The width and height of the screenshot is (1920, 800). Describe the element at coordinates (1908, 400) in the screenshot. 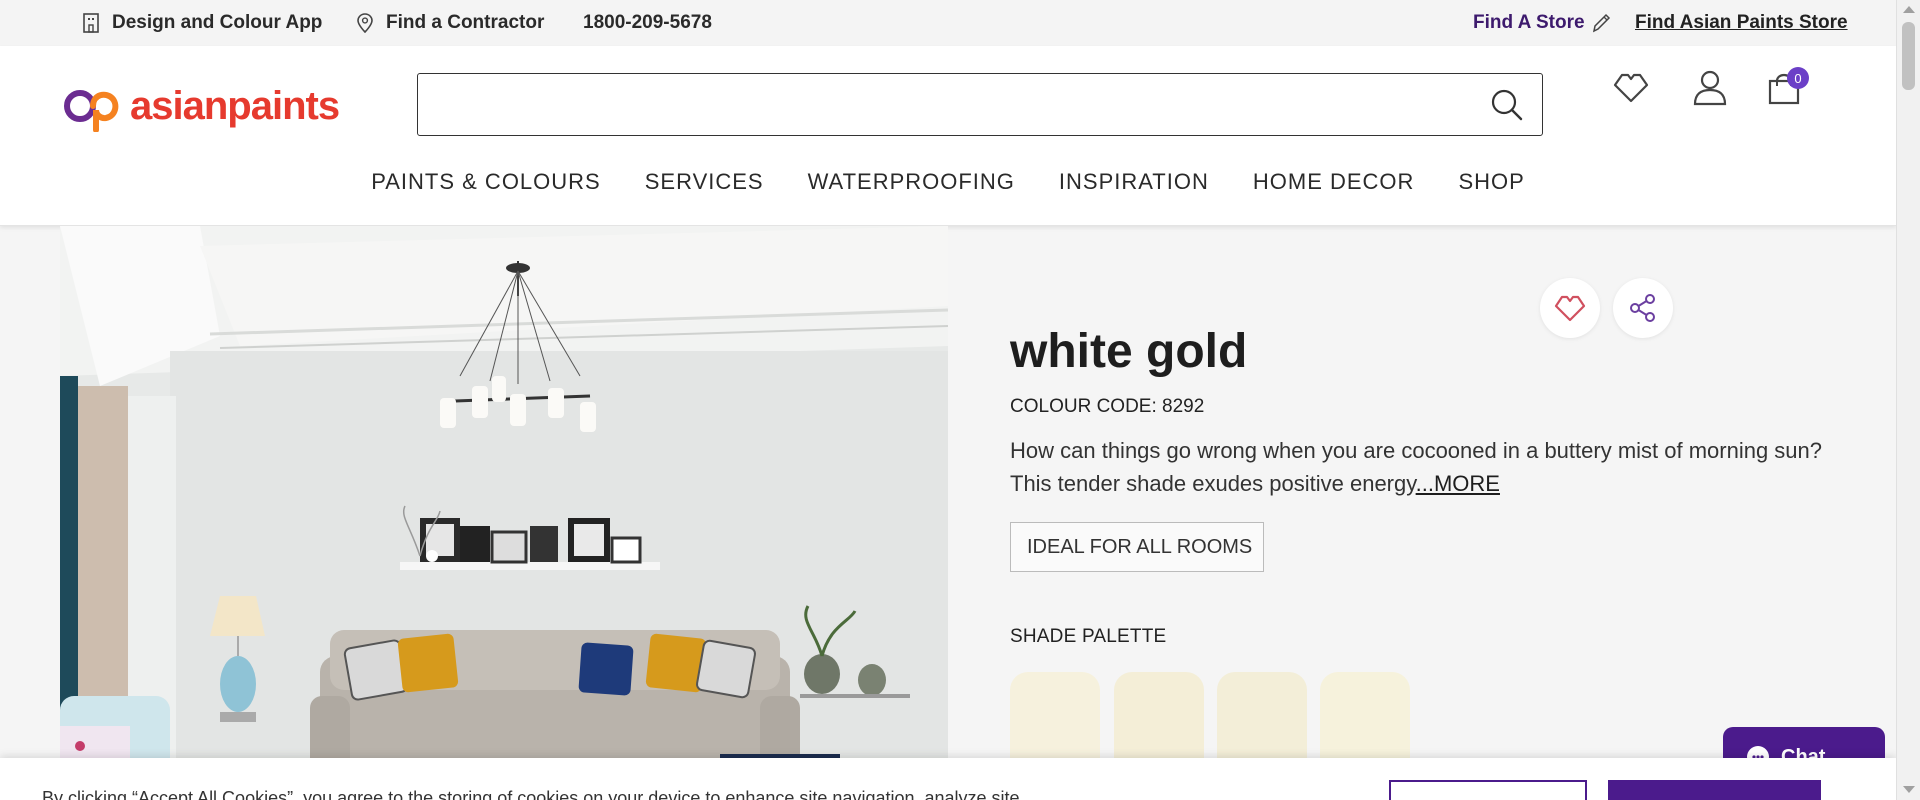

I see `page-scrollbar` at that location.